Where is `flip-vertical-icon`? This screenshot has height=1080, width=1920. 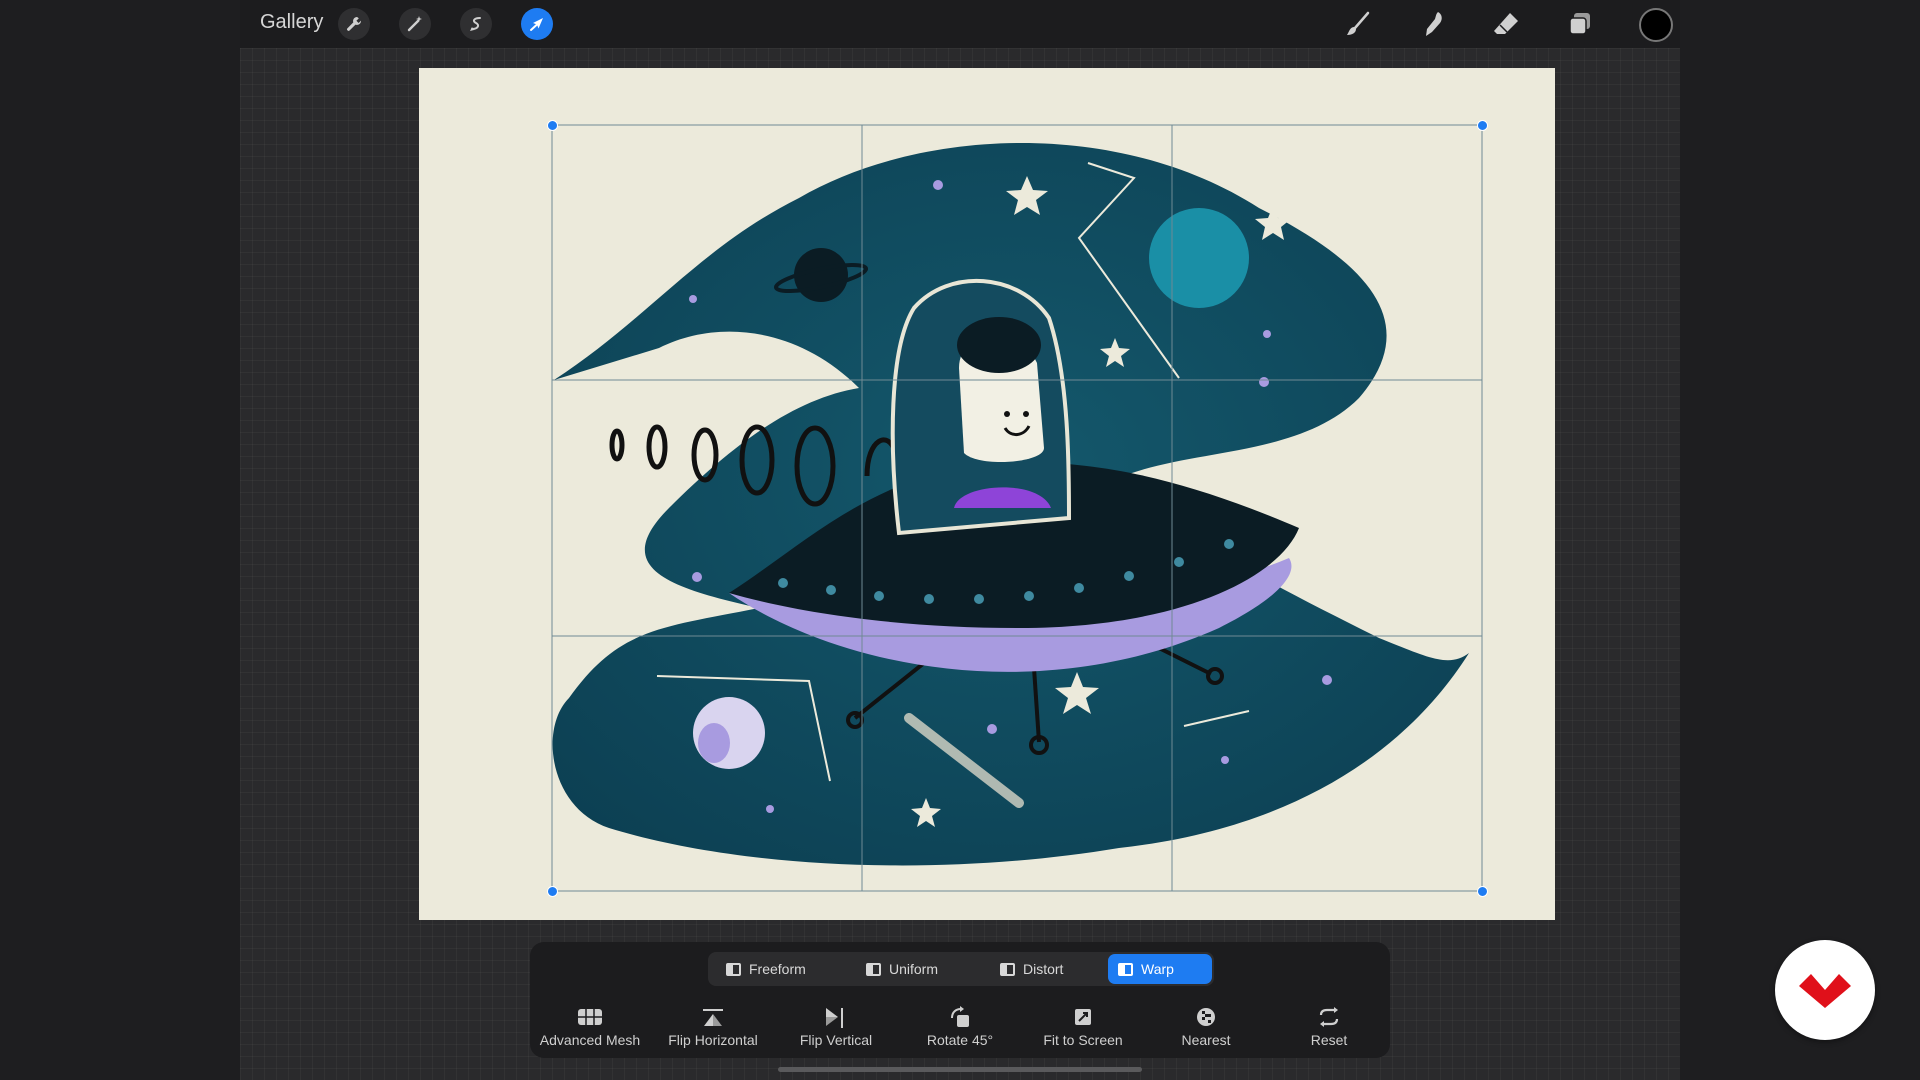
flip-vertical-icon is located at coordinates (836, 1017).